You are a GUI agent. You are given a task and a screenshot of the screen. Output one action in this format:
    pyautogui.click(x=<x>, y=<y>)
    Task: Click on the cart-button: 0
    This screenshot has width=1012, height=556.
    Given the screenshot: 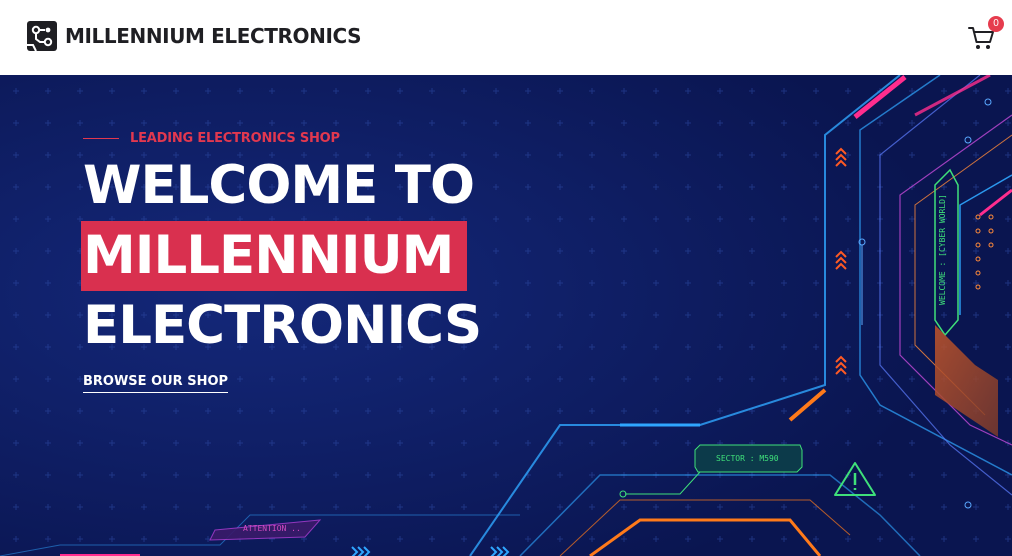 What is the action you would take?
    pyautogui.click(x=986, y=34)
    